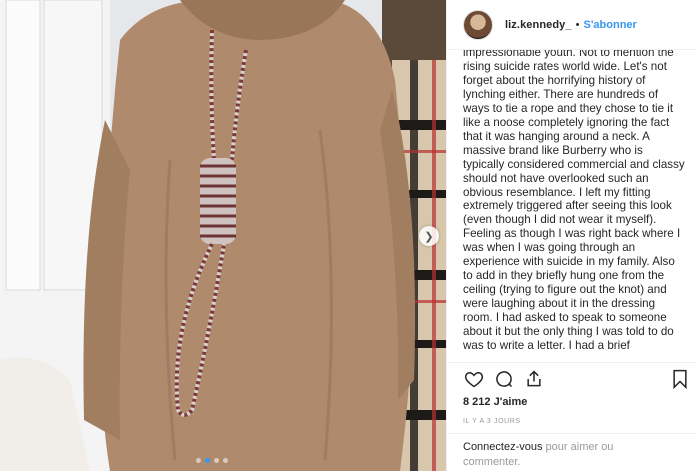  What do you see at coordinates (568, 455) in the screenshot?
I see `login-prompt: Connectez-vous pour aimer ou commenter.` at bounding box center [568, 455].